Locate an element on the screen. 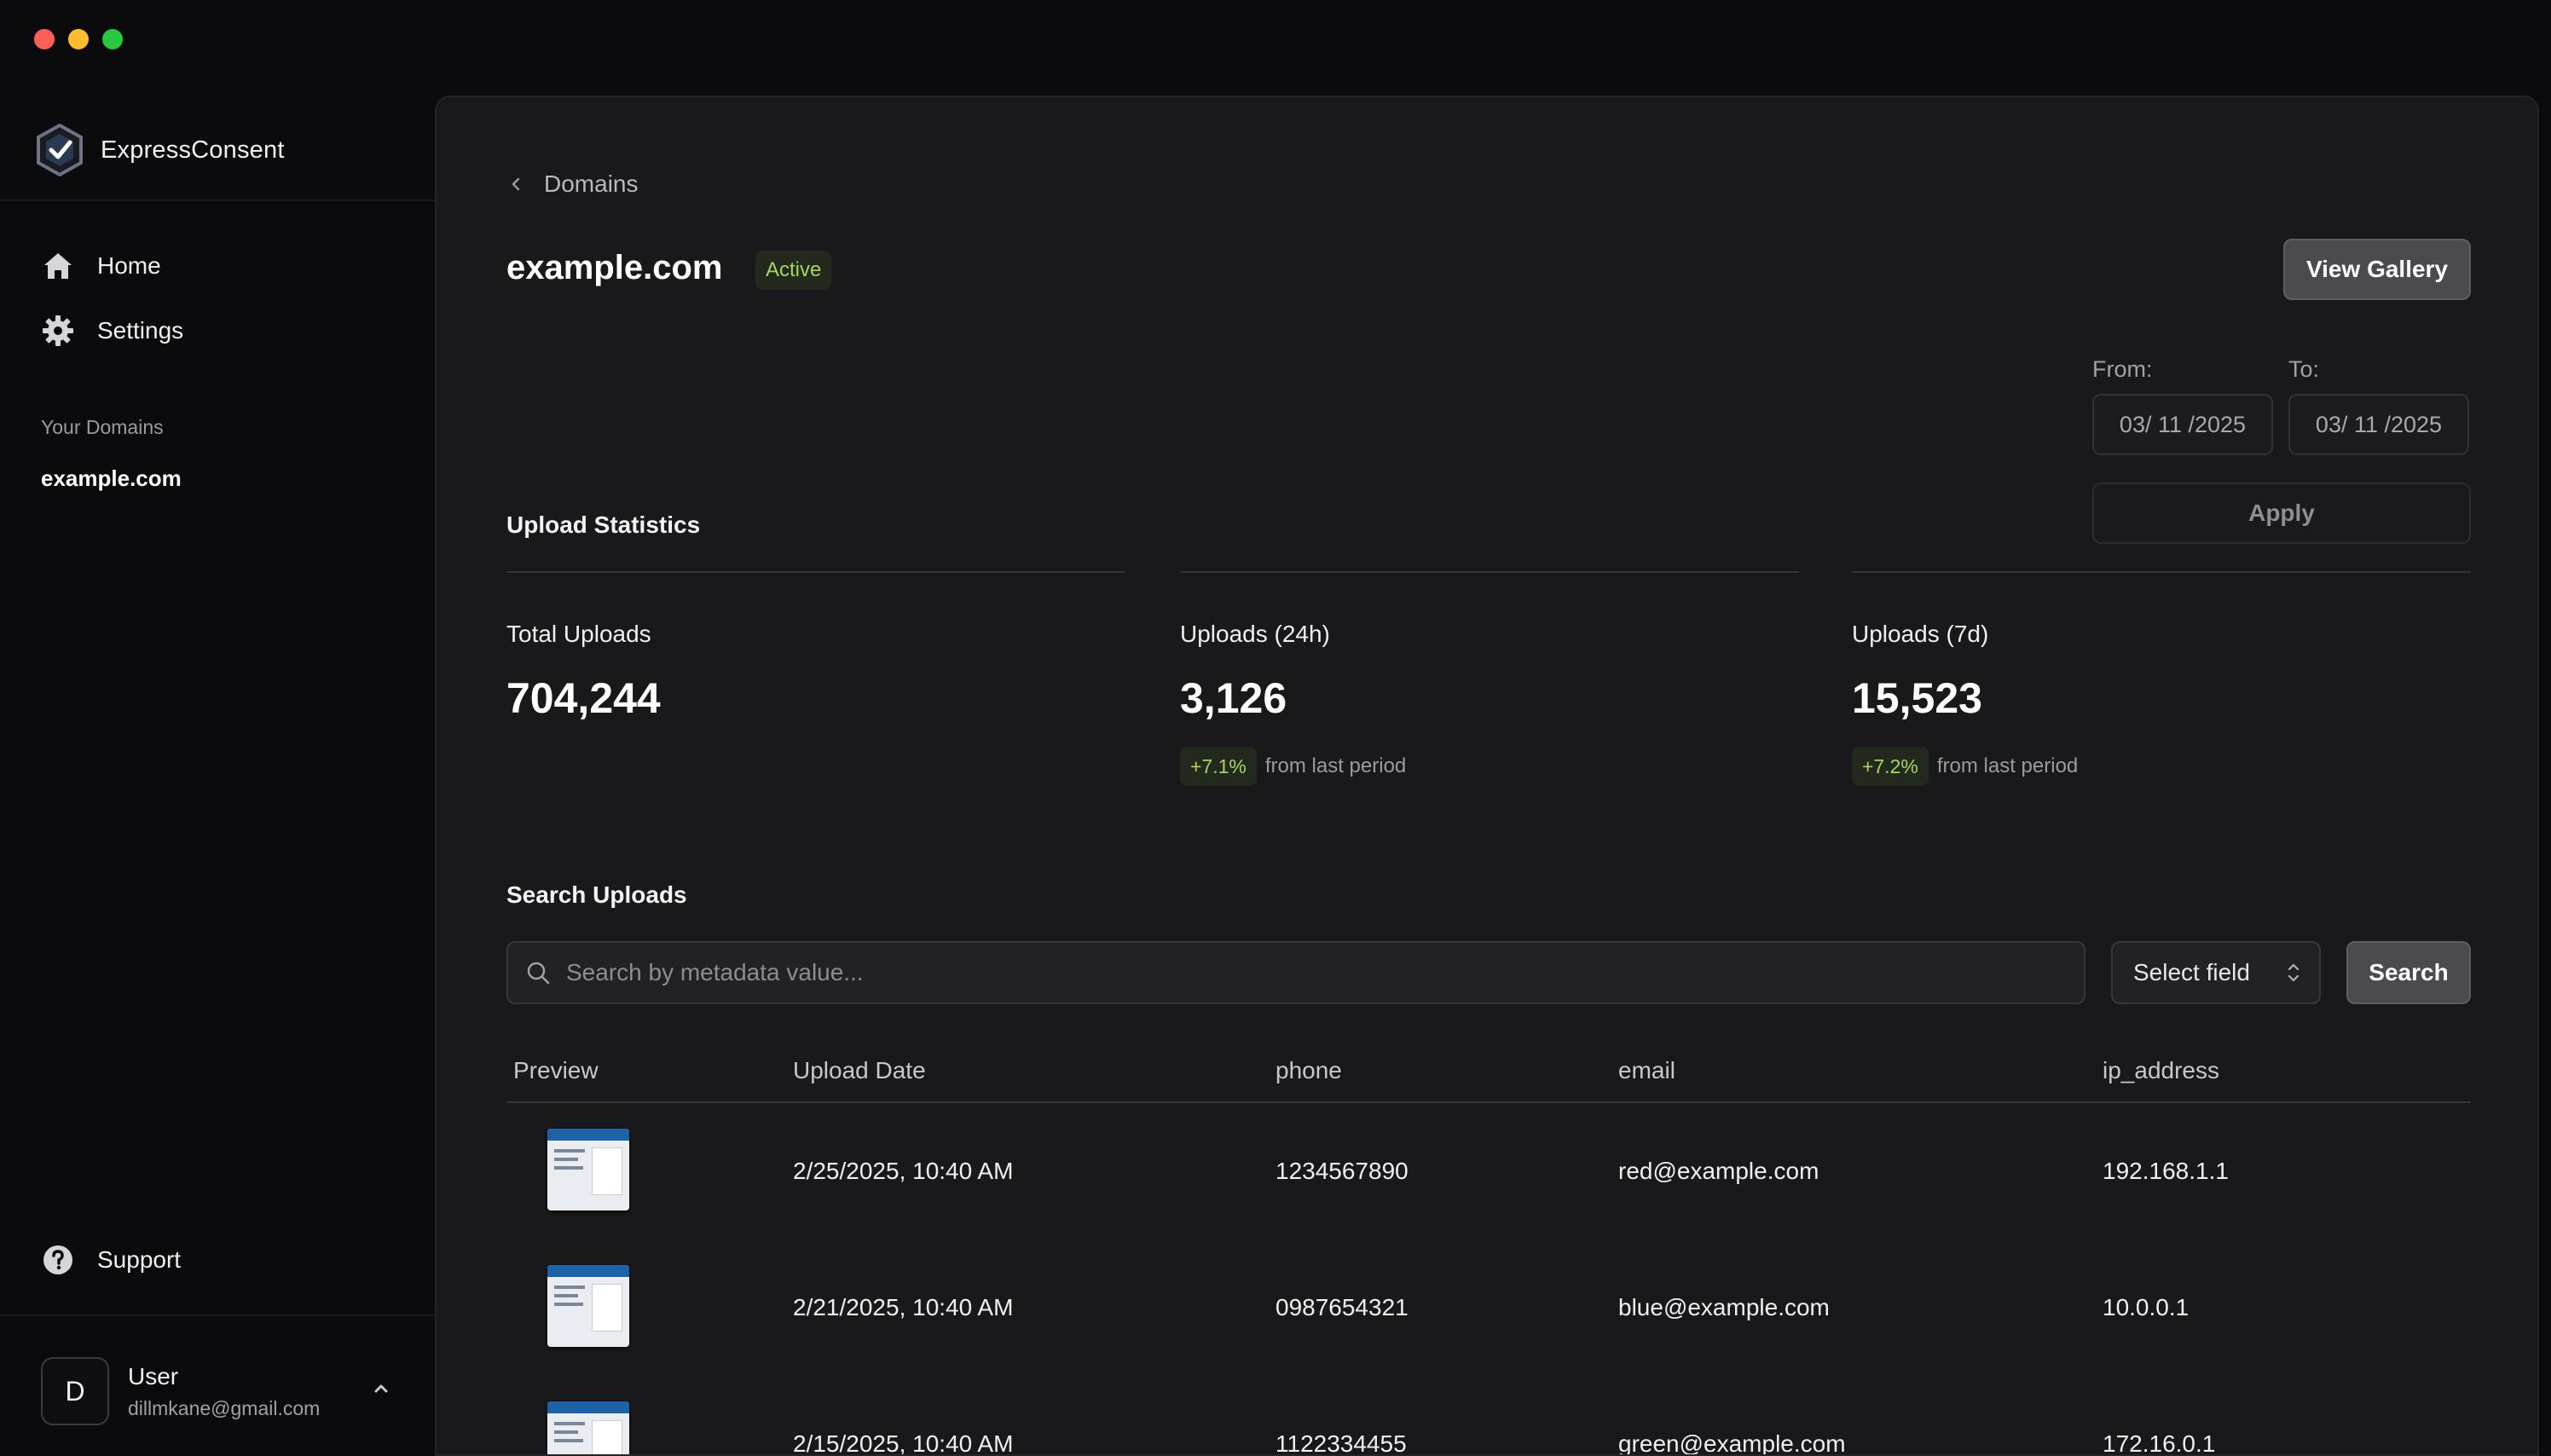 The height and width of the screenshot is (1456, 2551). user-name: User is located at coordinates (153, 1376).